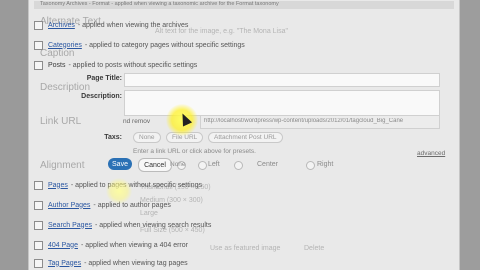 This screenshot has width=480, height=270. What do you see at coordinates (314, 248) in the screenshot?
I see `delete-ghost: Delete` at bounding box center [314, 248].